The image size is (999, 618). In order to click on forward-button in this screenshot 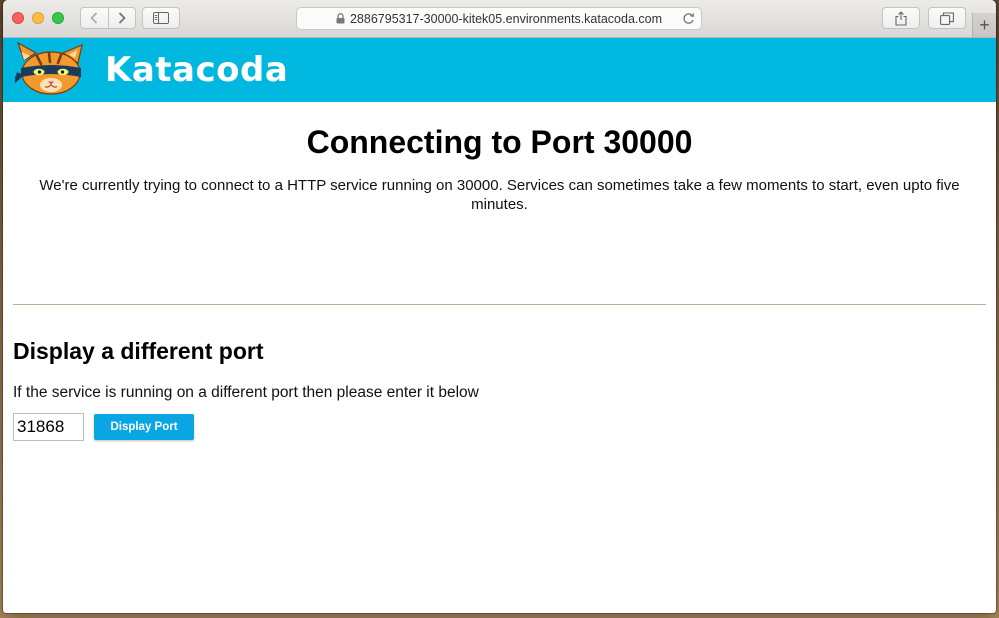, I will do `click(121, 18)`.